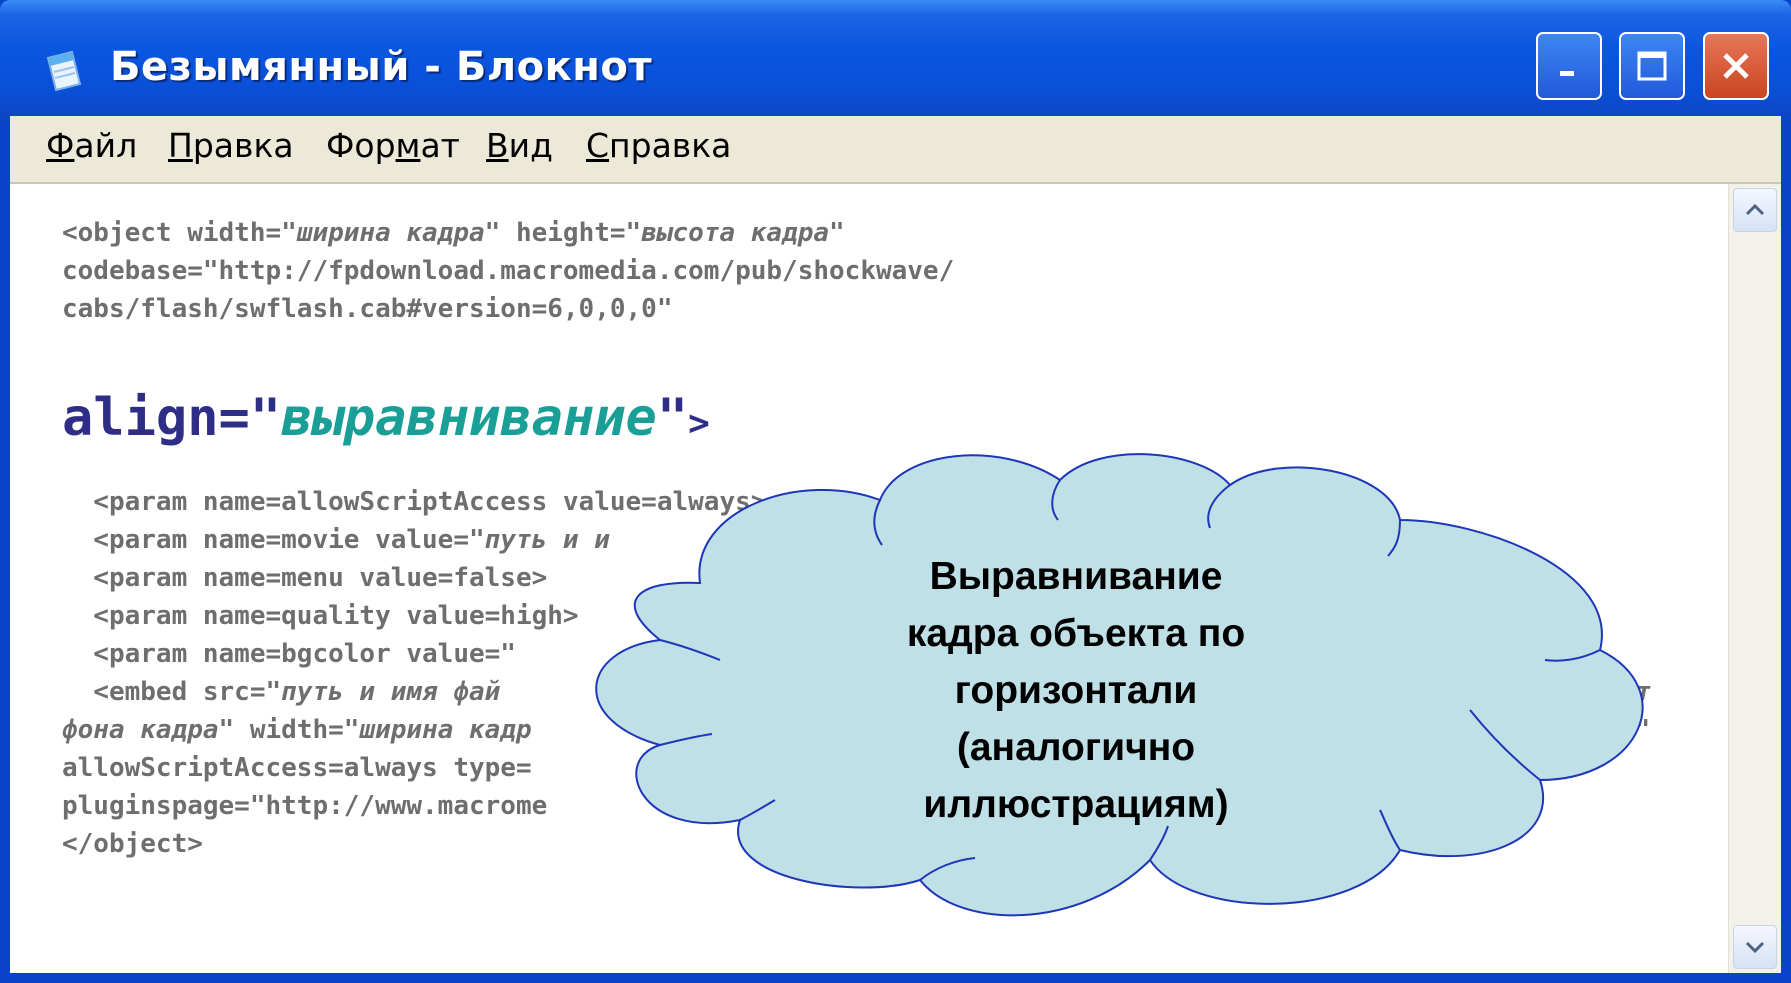  What do you see at coordinates (547, 540) in the screenshot?
I see `code-placeholder: путь и и` at bounding box center [547, 540].